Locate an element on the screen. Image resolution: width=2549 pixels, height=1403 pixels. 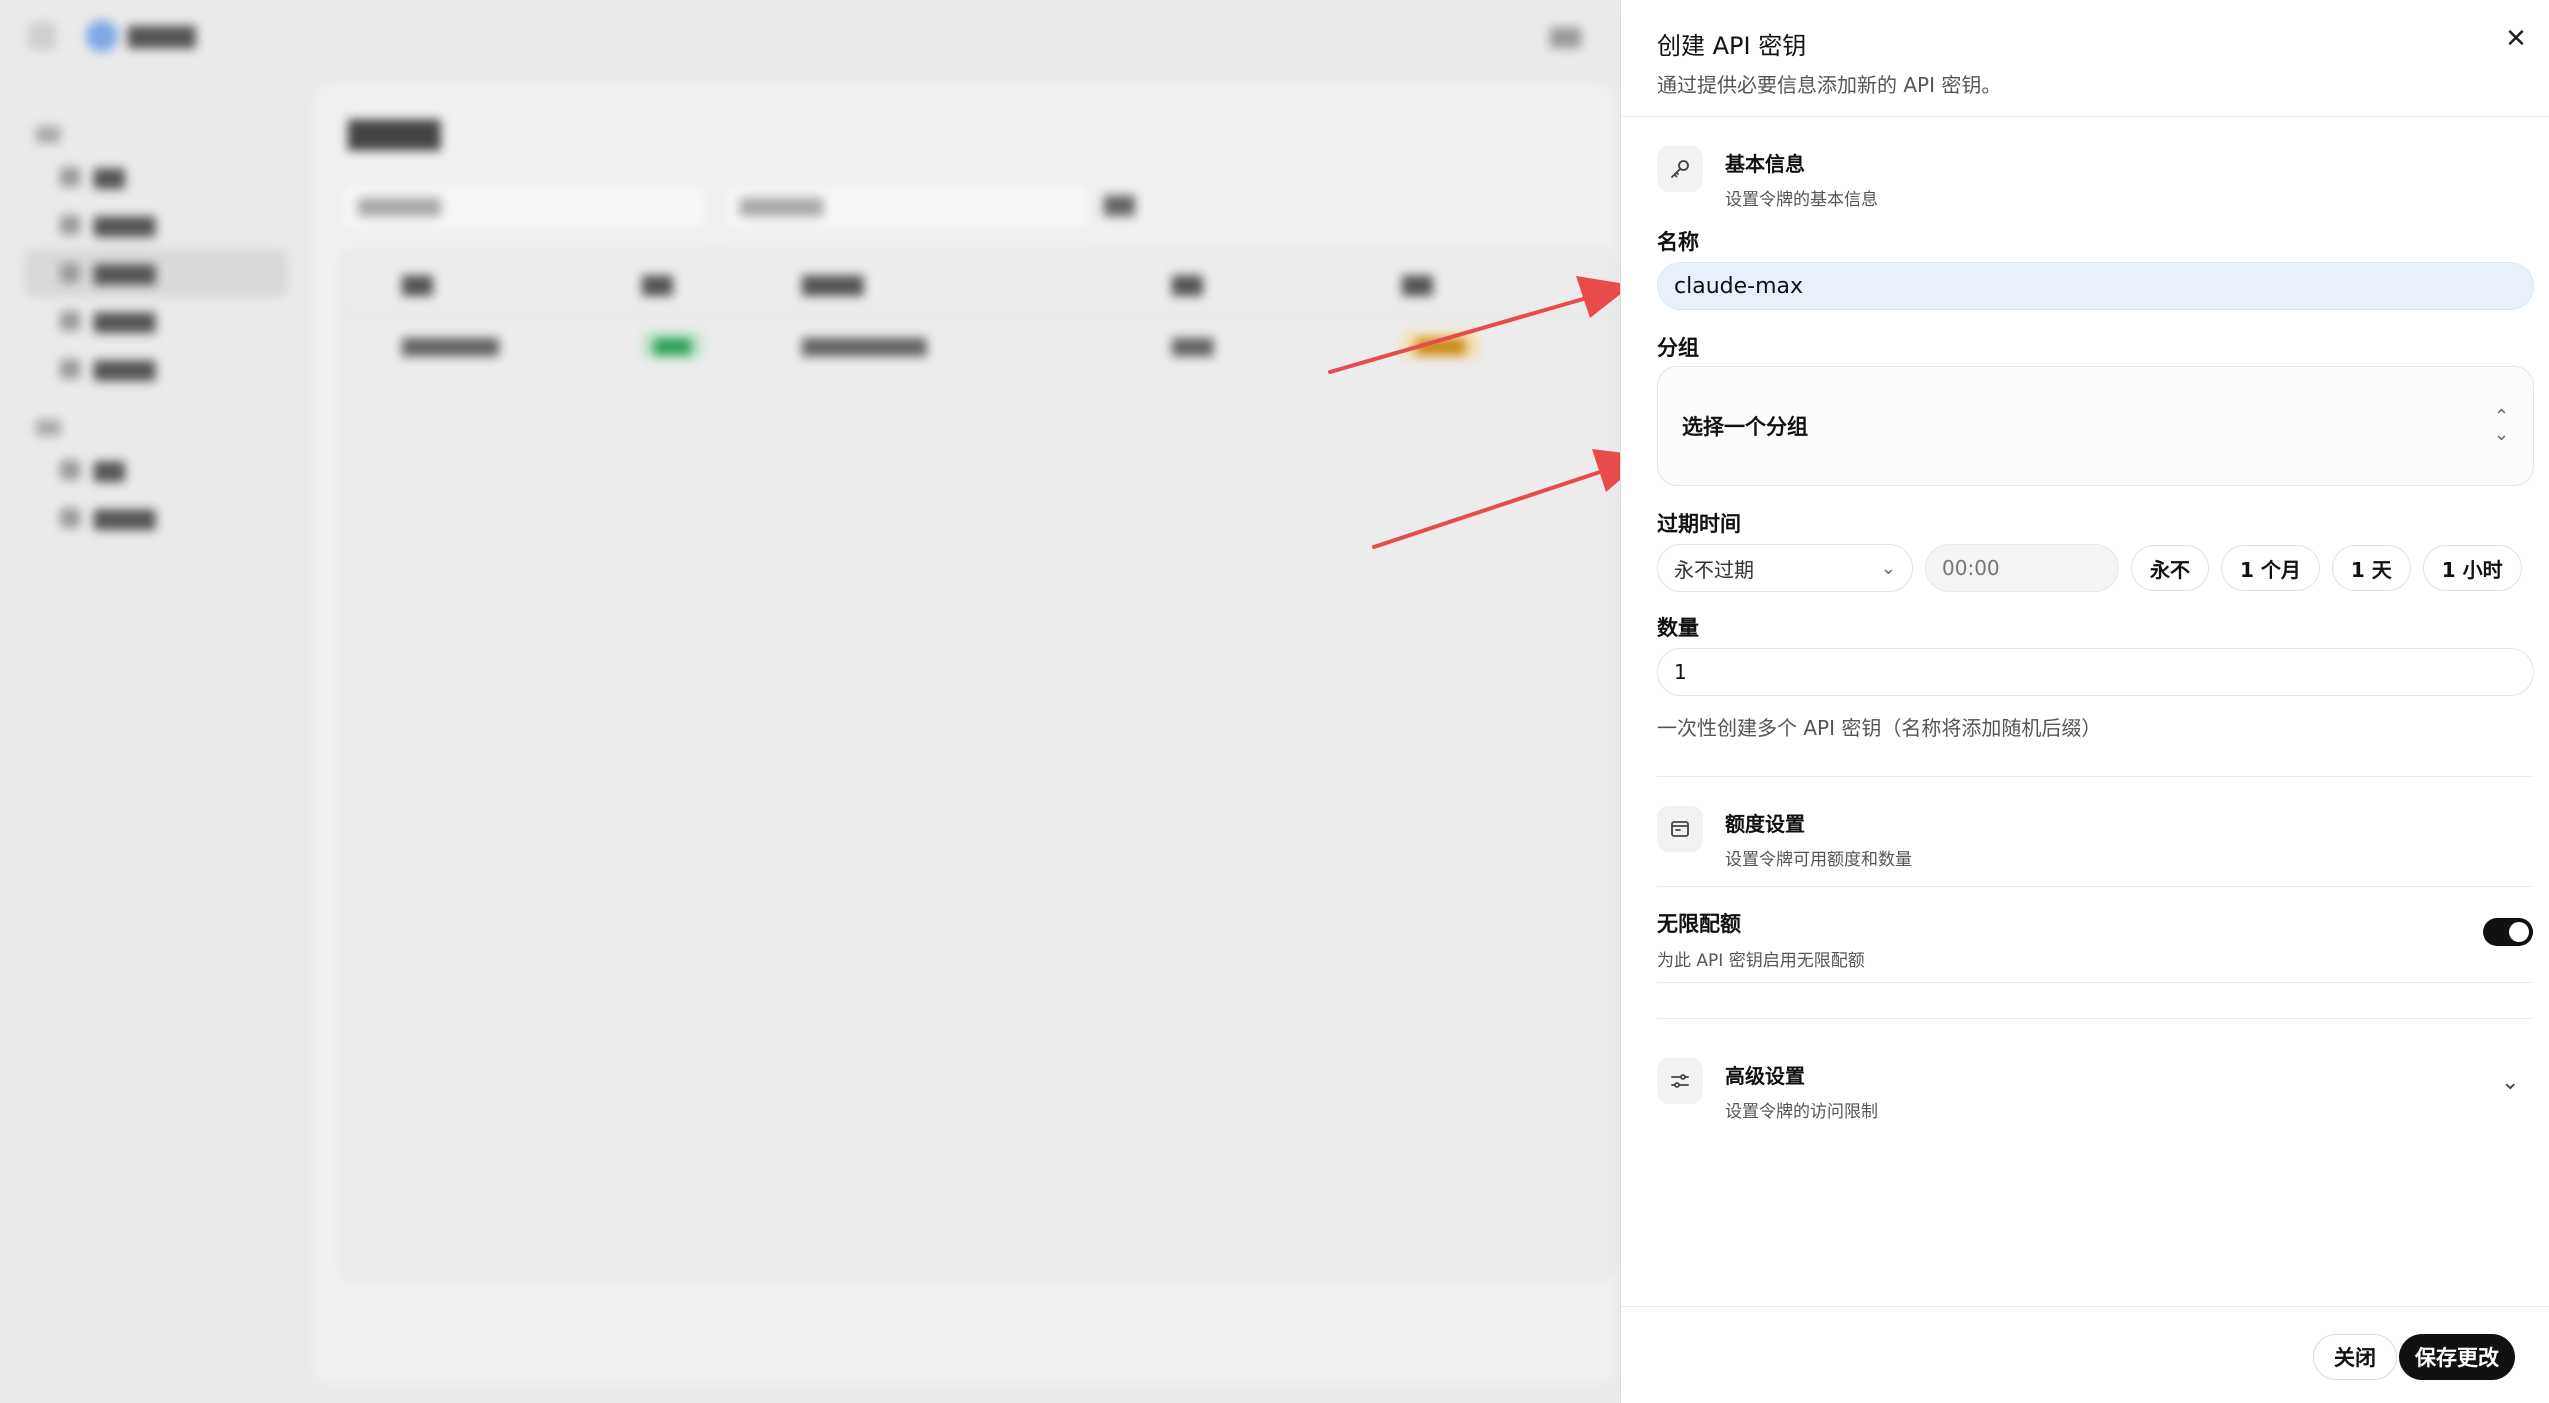
drawer-description: 通过提供必要信息添加新的 API 密钥。 is located at coordinates (1829, 85).